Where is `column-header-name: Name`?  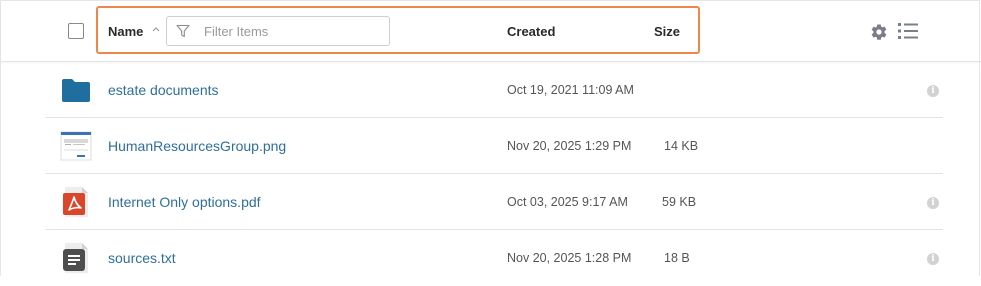
column-header-name: Name is located at coordinates (125, 31).